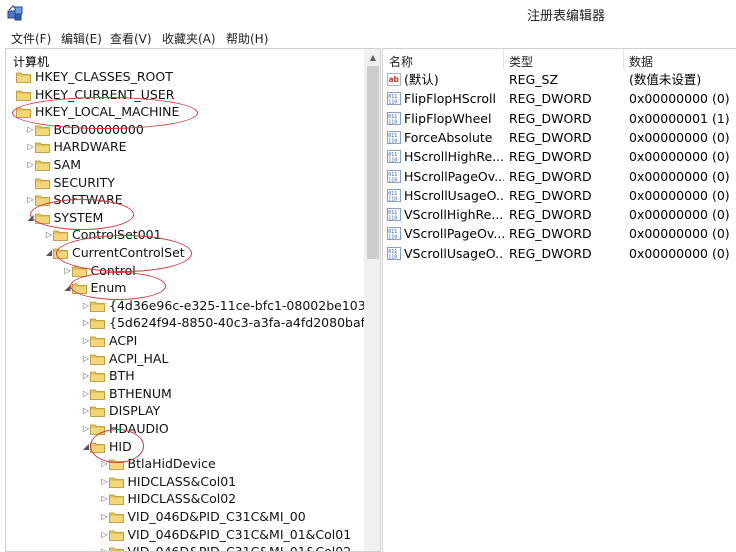  I want to click on tree-node: ▷ HARDWARE, so click(184, 146).